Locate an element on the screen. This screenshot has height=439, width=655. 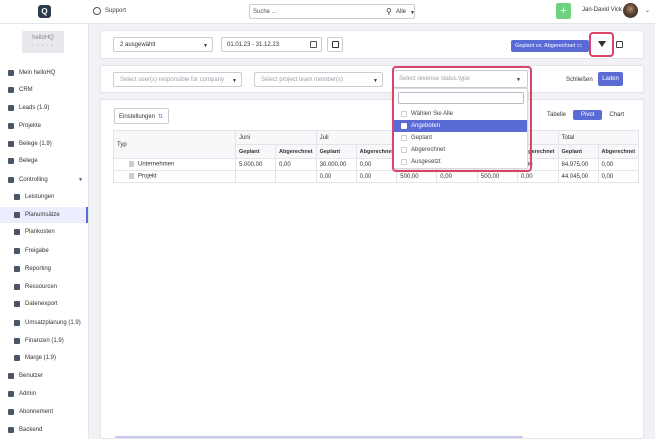
close-filters-button: Schließen is located at coordinates (579, 80).